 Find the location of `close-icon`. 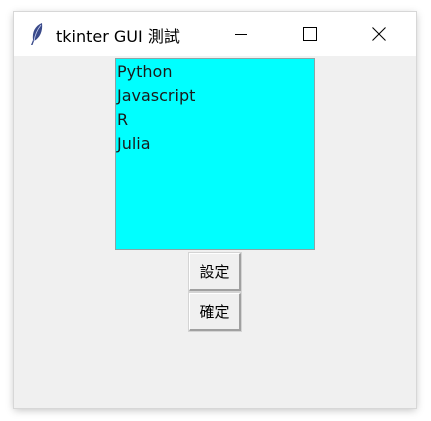

close-icon is located at coordinates (379, 34).